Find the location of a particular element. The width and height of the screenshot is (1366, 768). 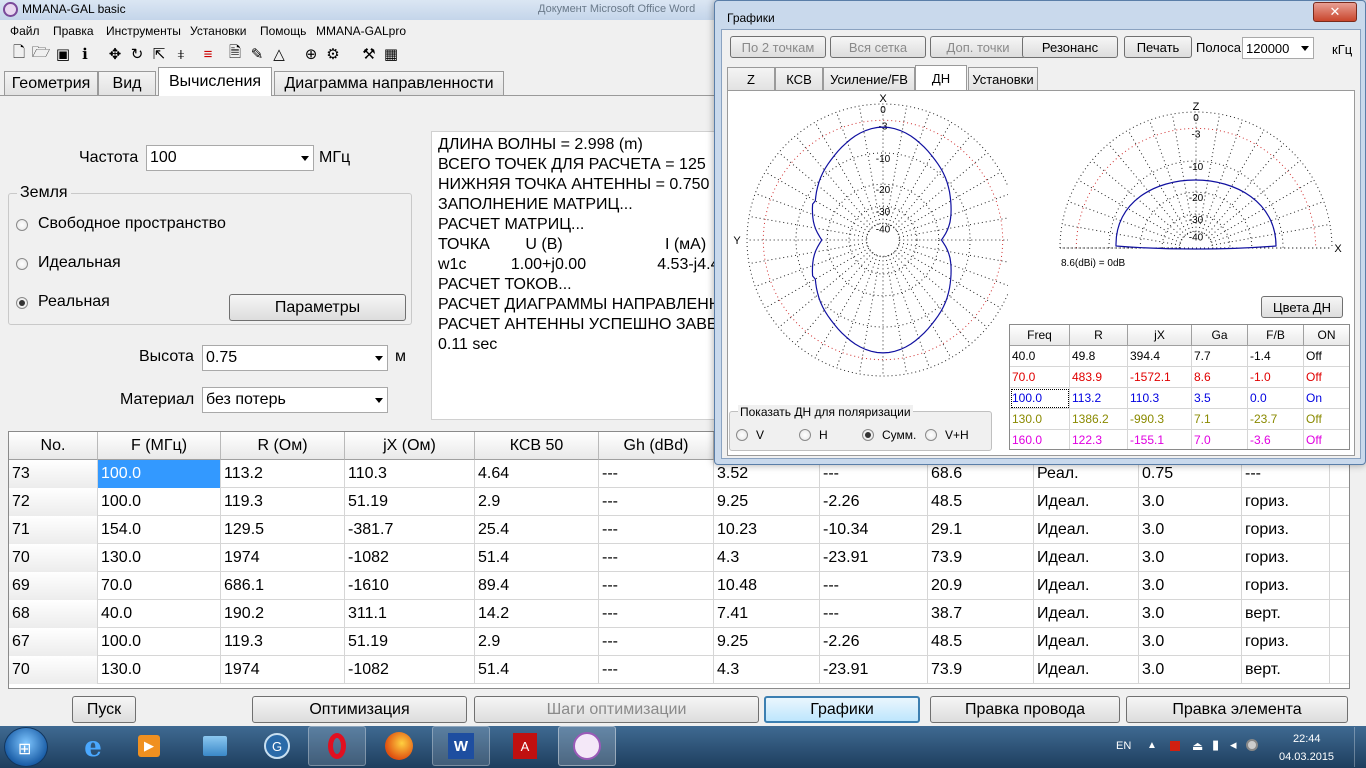

ground-radio-ideal is located at coordinates (22, 264).